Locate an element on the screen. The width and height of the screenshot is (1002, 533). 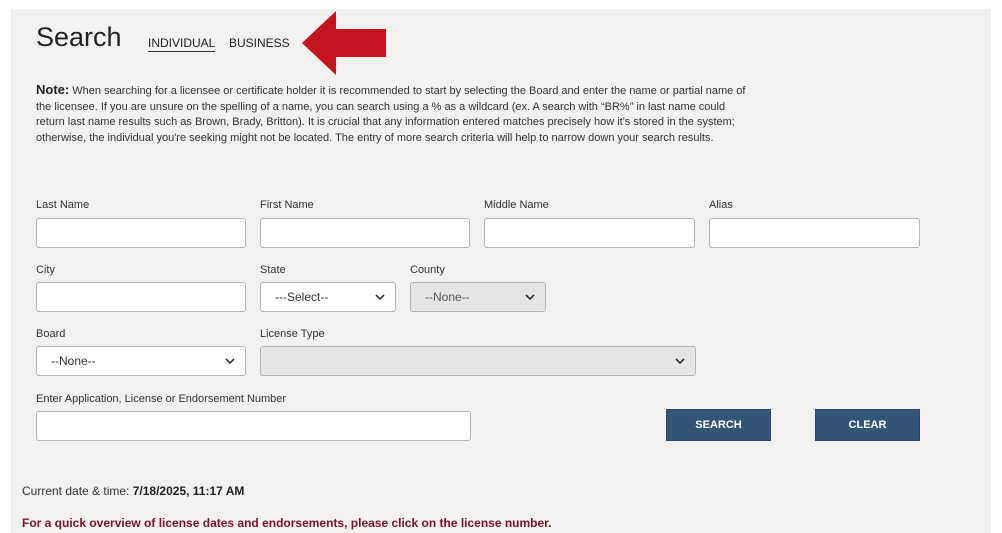
current-datetime: Current date & time: 7/18/2025, 11:17 AM is located at coordinates (133, 491).